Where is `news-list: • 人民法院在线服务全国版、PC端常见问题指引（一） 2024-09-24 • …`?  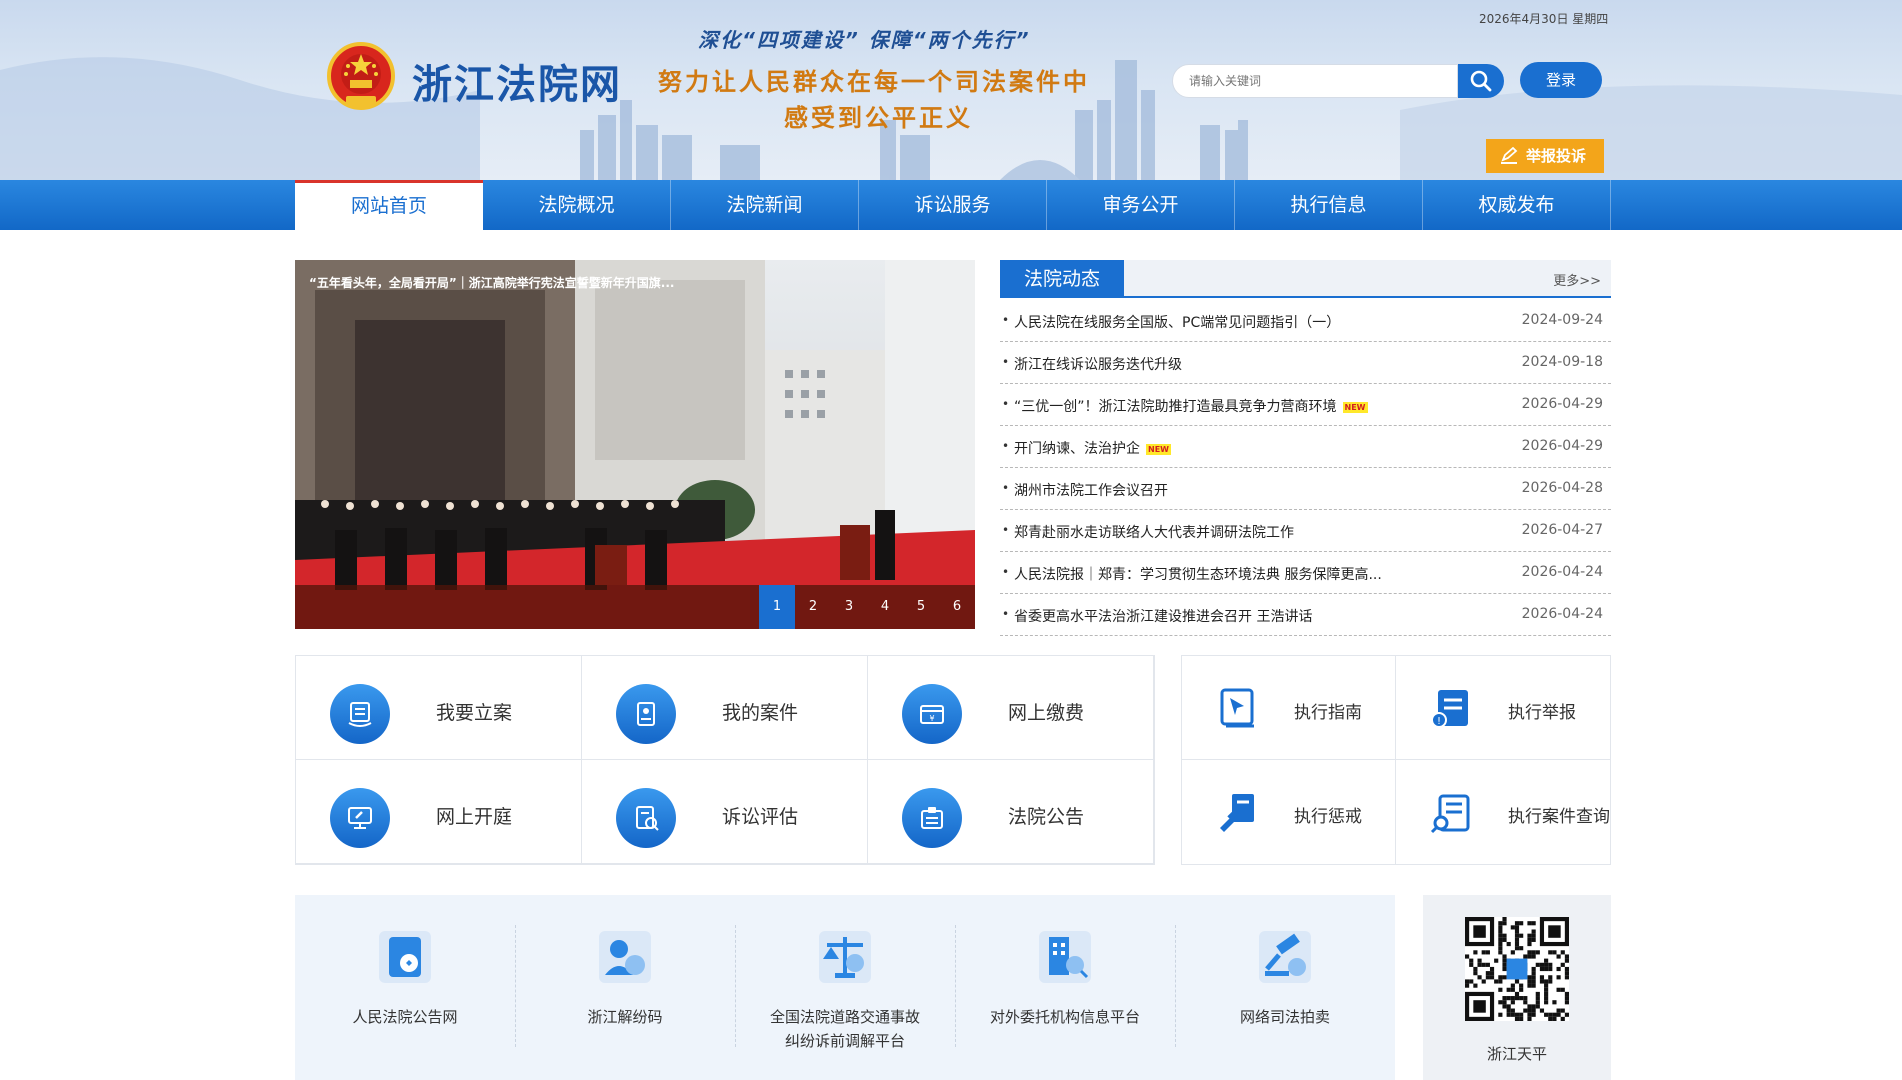
news-list: • 人民法院在线服务全国版、PC端常见问题指引（一） 2024-09-24 • … is located at coordinates (1305, 468).